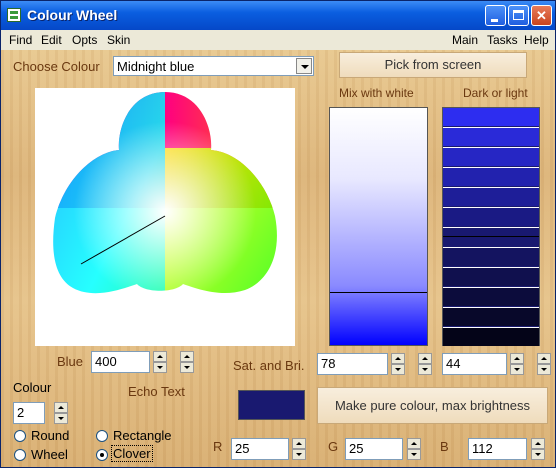  I want to click on choose-colour-label: Choose Colour, so click(56, 66).